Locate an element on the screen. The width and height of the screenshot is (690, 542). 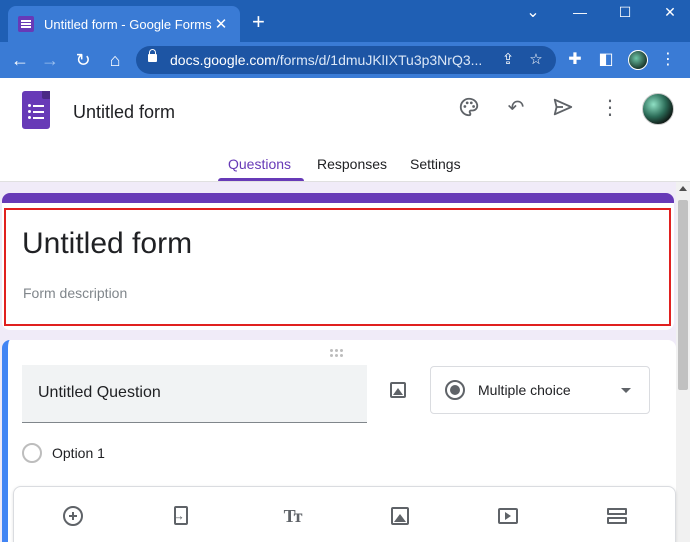
scroll-up-arrow-icon is located at coordinates (683, 188).